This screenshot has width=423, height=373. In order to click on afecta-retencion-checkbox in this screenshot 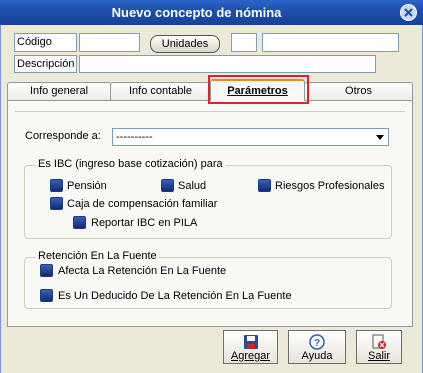, I will do `click(46, 270)`.